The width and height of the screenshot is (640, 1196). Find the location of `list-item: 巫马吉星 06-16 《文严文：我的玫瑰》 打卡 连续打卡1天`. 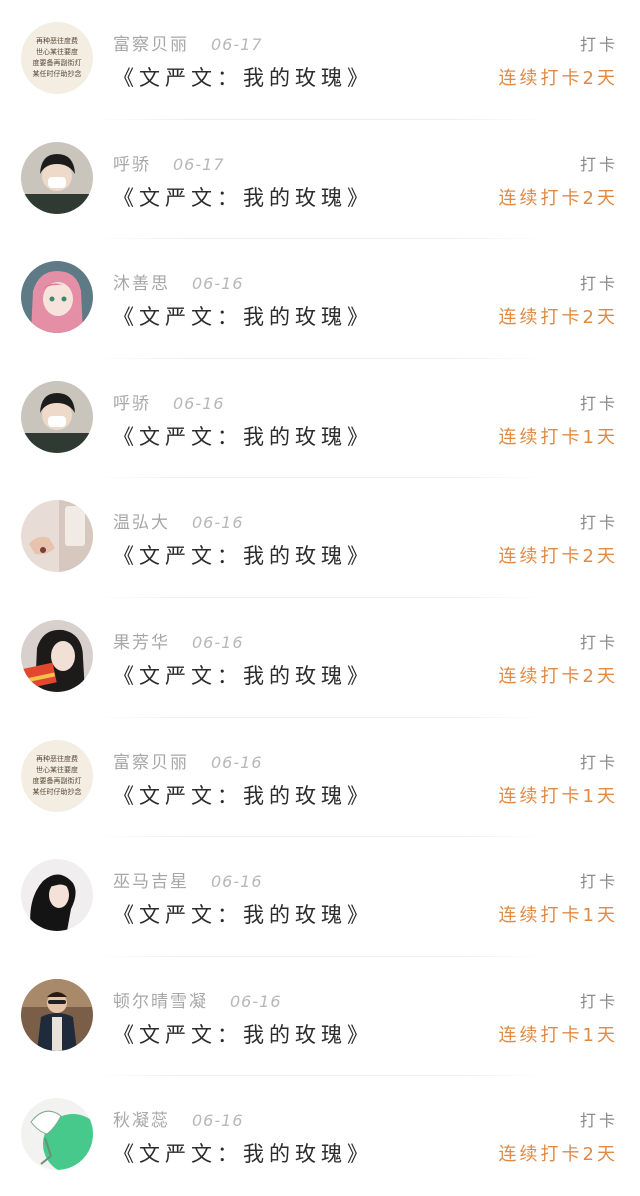

list-item: 巫马吉星 06-16 《文严文：我的玫瑰》 打卡 连续打卡1天 is located at coordinates (320, 897).